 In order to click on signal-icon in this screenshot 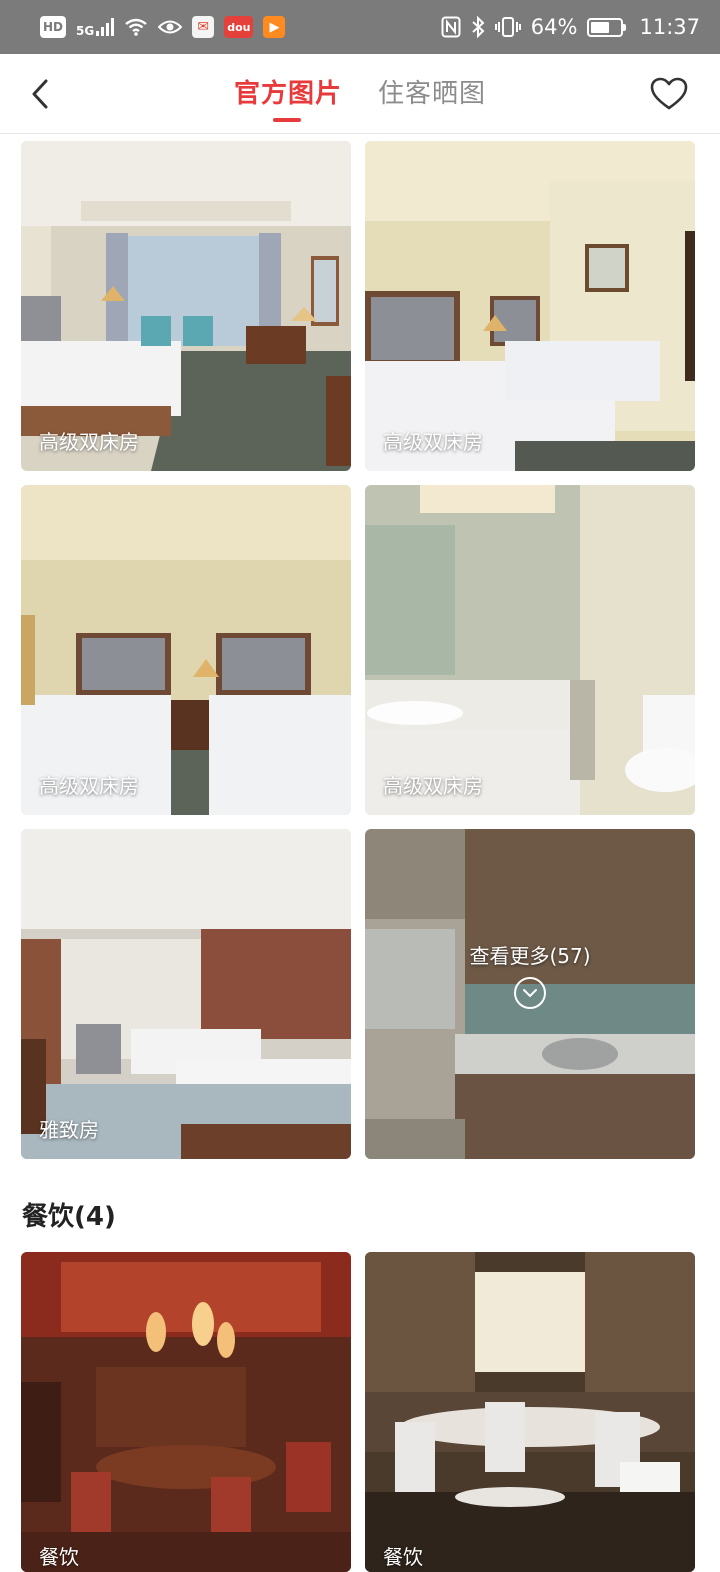, I will do `click(105, 27)`.